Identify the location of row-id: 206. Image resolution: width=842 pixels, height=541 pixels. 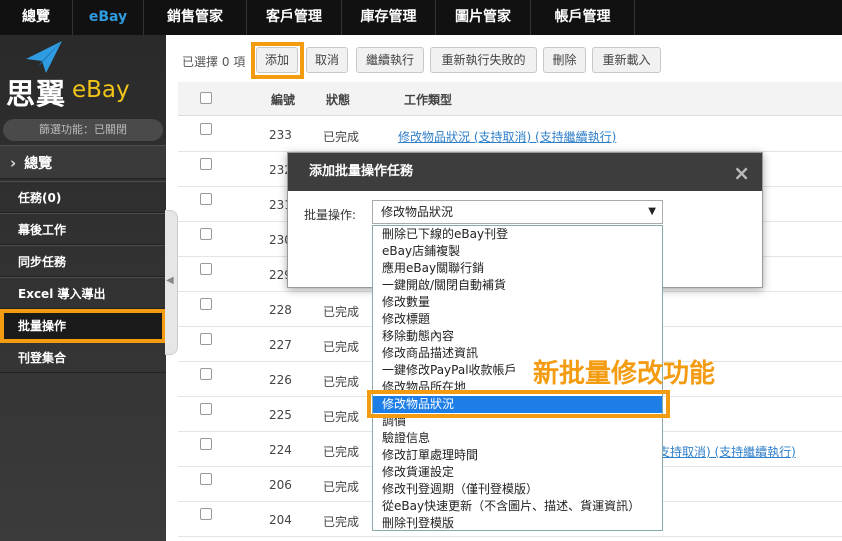
(280, 485).